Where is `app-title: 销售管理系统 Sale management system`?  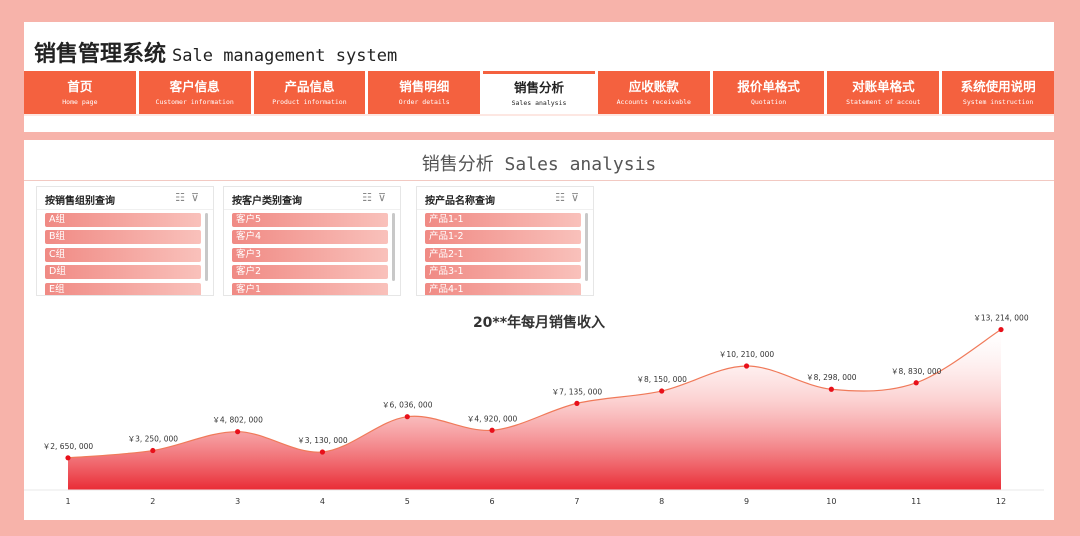 app-title: 销售管理系统 Sale management system is located at coordinates (215, 52).